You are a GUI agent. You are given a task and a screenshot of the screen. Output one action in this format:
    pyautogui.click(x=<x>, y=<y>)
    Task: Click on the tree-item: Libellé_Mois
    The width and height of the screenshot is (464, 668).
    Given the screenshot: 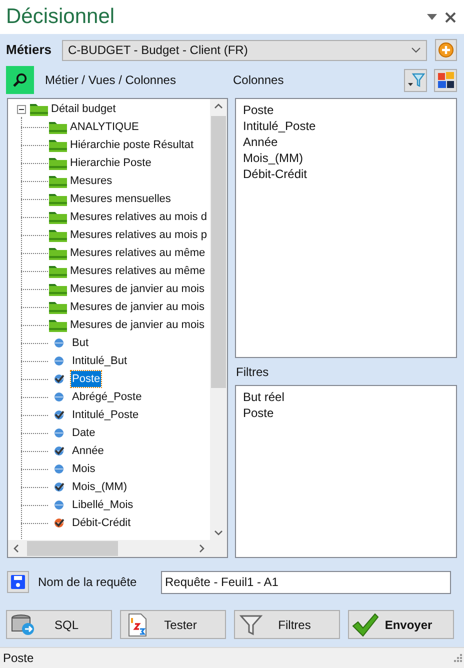 What is the action you would take?
    pyautogui.click(x=102, y=505)
    